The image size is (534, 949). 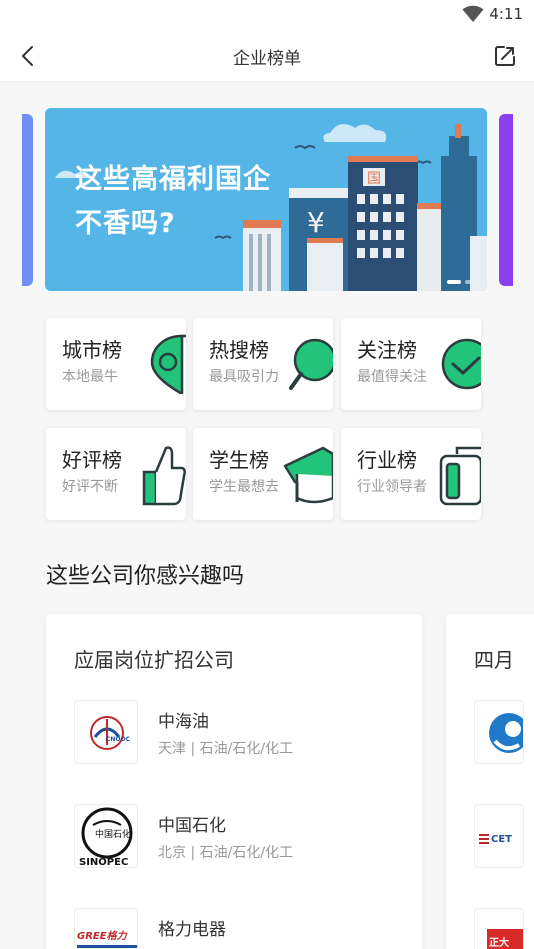 I want to click on rank-card-follow: 关注榜 最值得关注, so click(x=411, y=364).